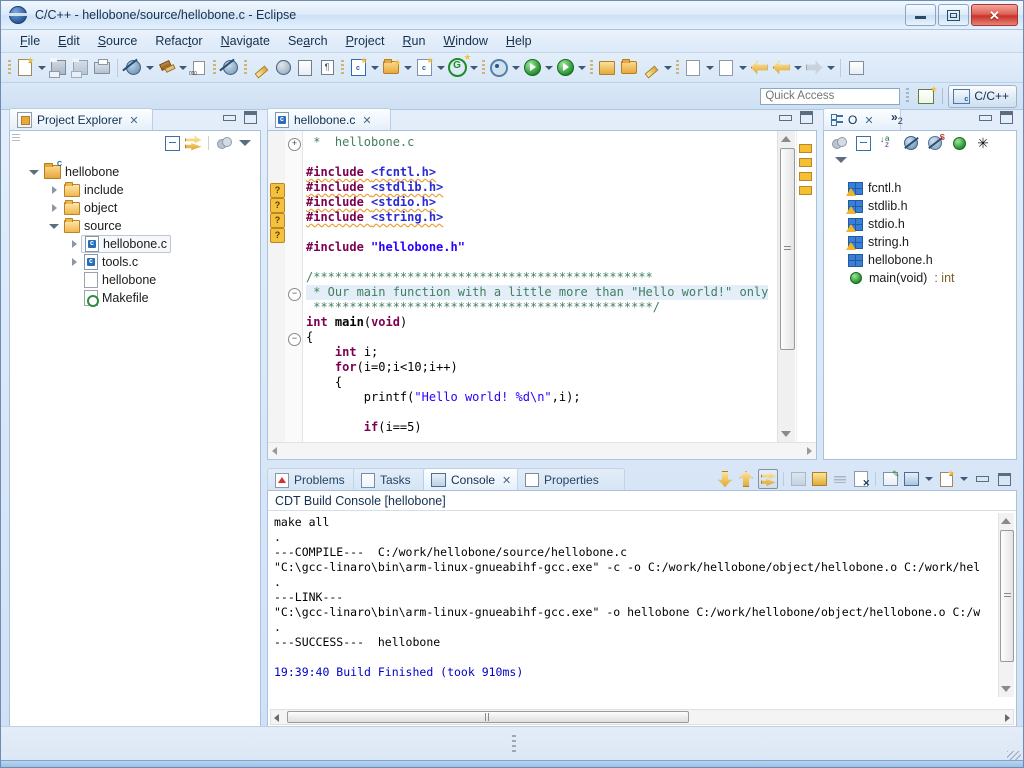  Describe the element at coordinates (959, 143) in the screenshot. I see `hide-nonpublic-icon` at that location.